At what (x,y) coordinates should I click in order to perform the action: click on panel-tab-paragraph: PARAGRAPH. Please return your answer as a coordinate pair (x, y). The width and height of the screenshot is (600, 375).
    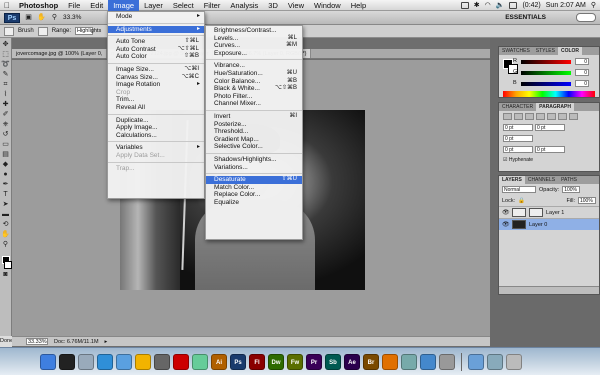
    Looking at the image, I should click on (555, 107).